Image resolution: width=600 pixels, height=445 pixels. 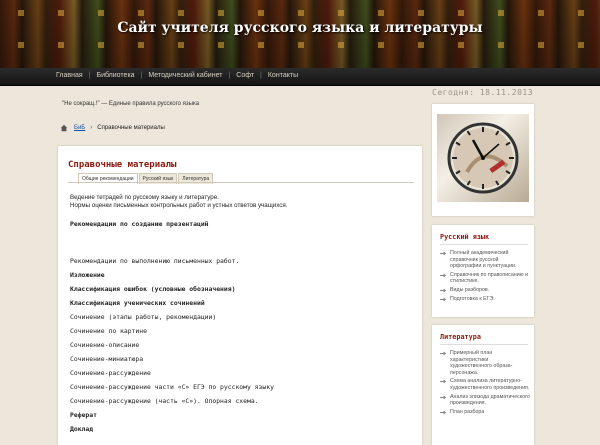 What do you see at coordinates (79, 128) in the screenshot?
I see `breadcrumb-home-link: БиБ` at bounding box center [79, 128].